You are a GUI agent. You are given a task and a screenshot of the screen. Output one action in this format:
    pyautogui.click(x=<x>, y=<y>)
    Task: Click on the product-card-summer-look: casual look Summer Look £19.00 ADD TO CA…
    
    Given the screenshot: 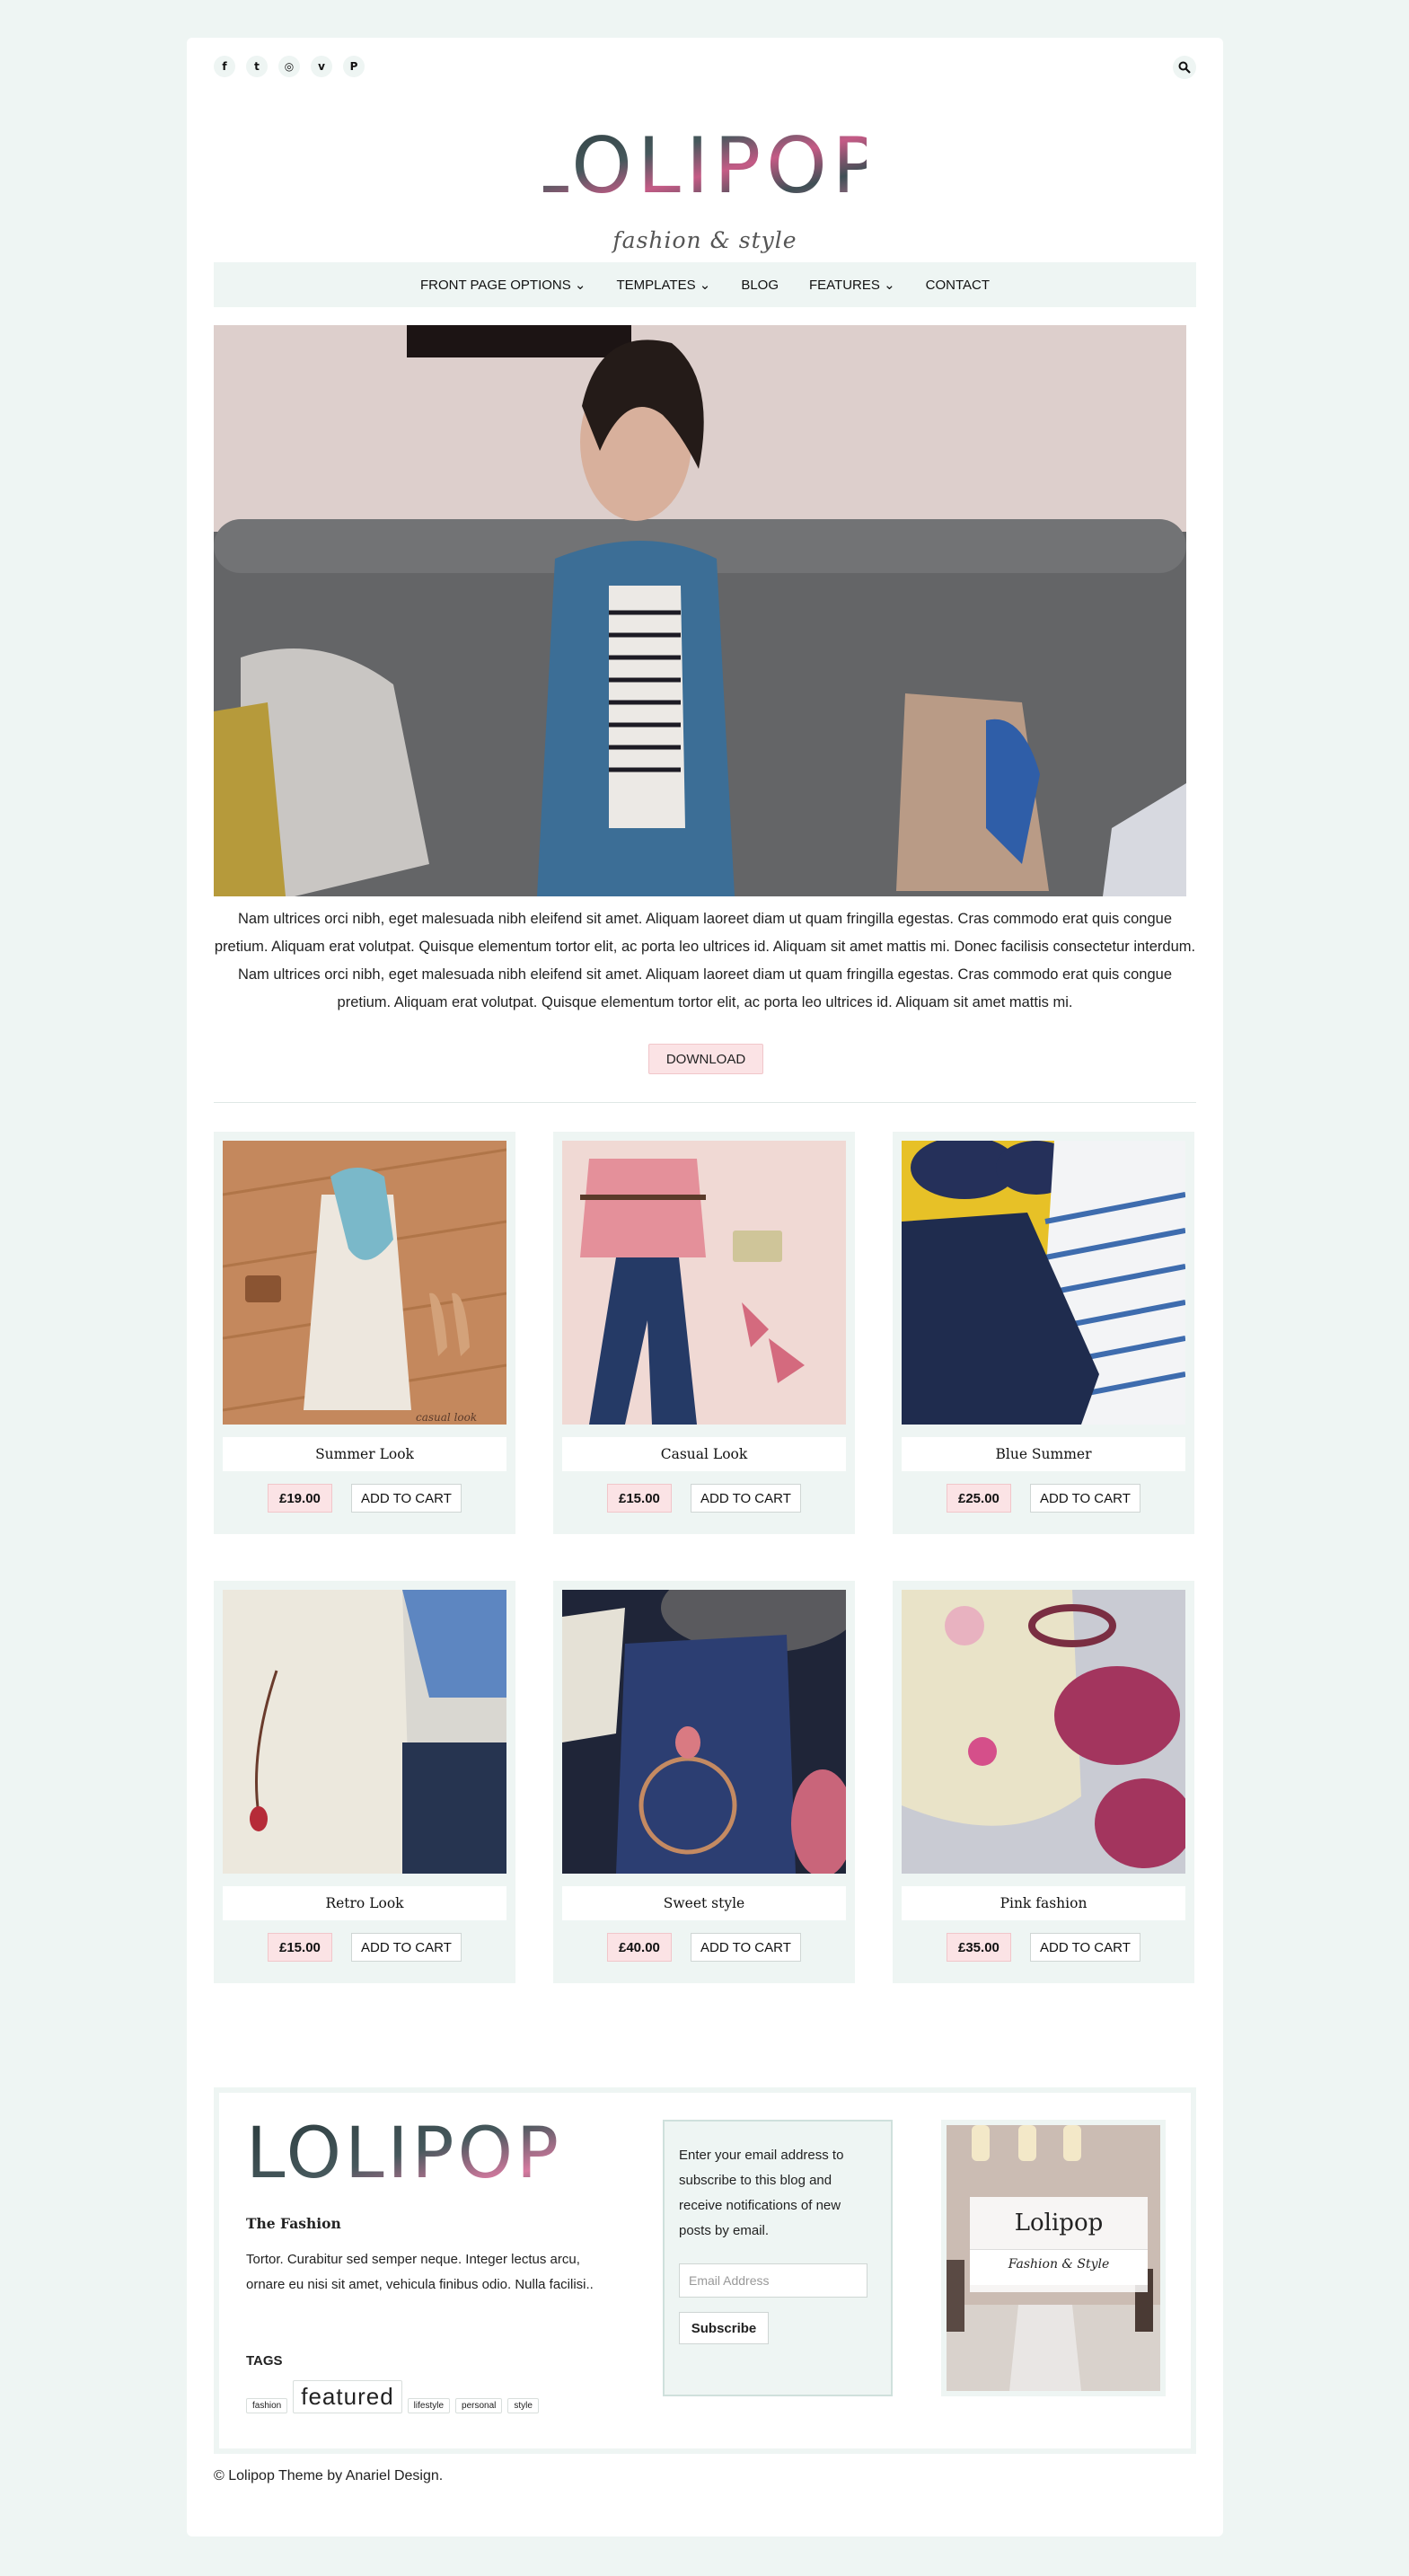 What is the action you would take?
    pyautogui.click(x=364, y=1333)
    